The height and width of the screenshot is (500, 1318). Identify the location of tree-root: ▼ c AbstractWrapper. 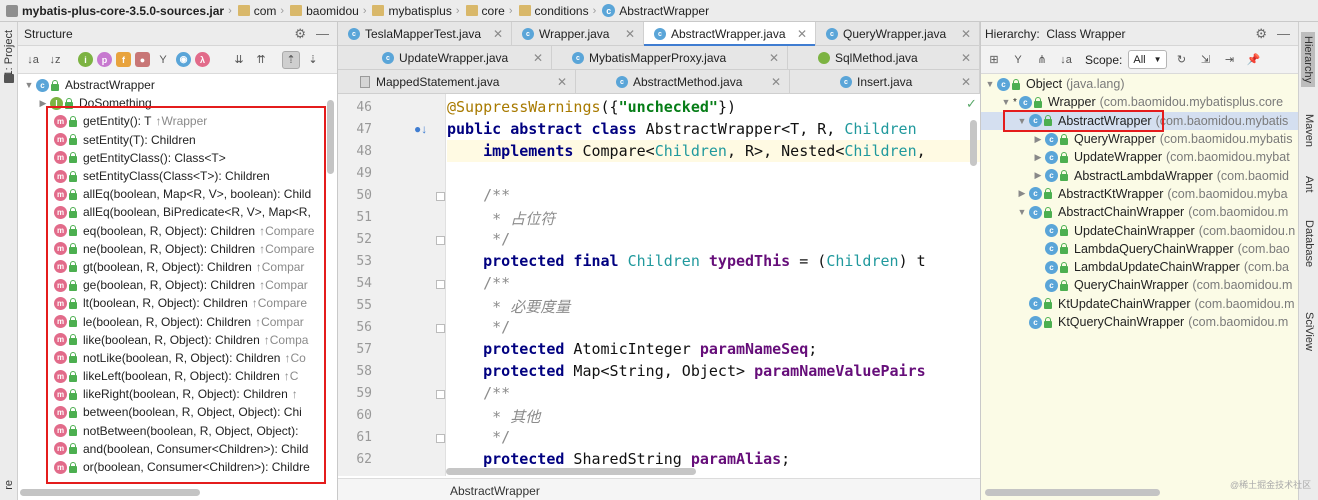
(177, 85).